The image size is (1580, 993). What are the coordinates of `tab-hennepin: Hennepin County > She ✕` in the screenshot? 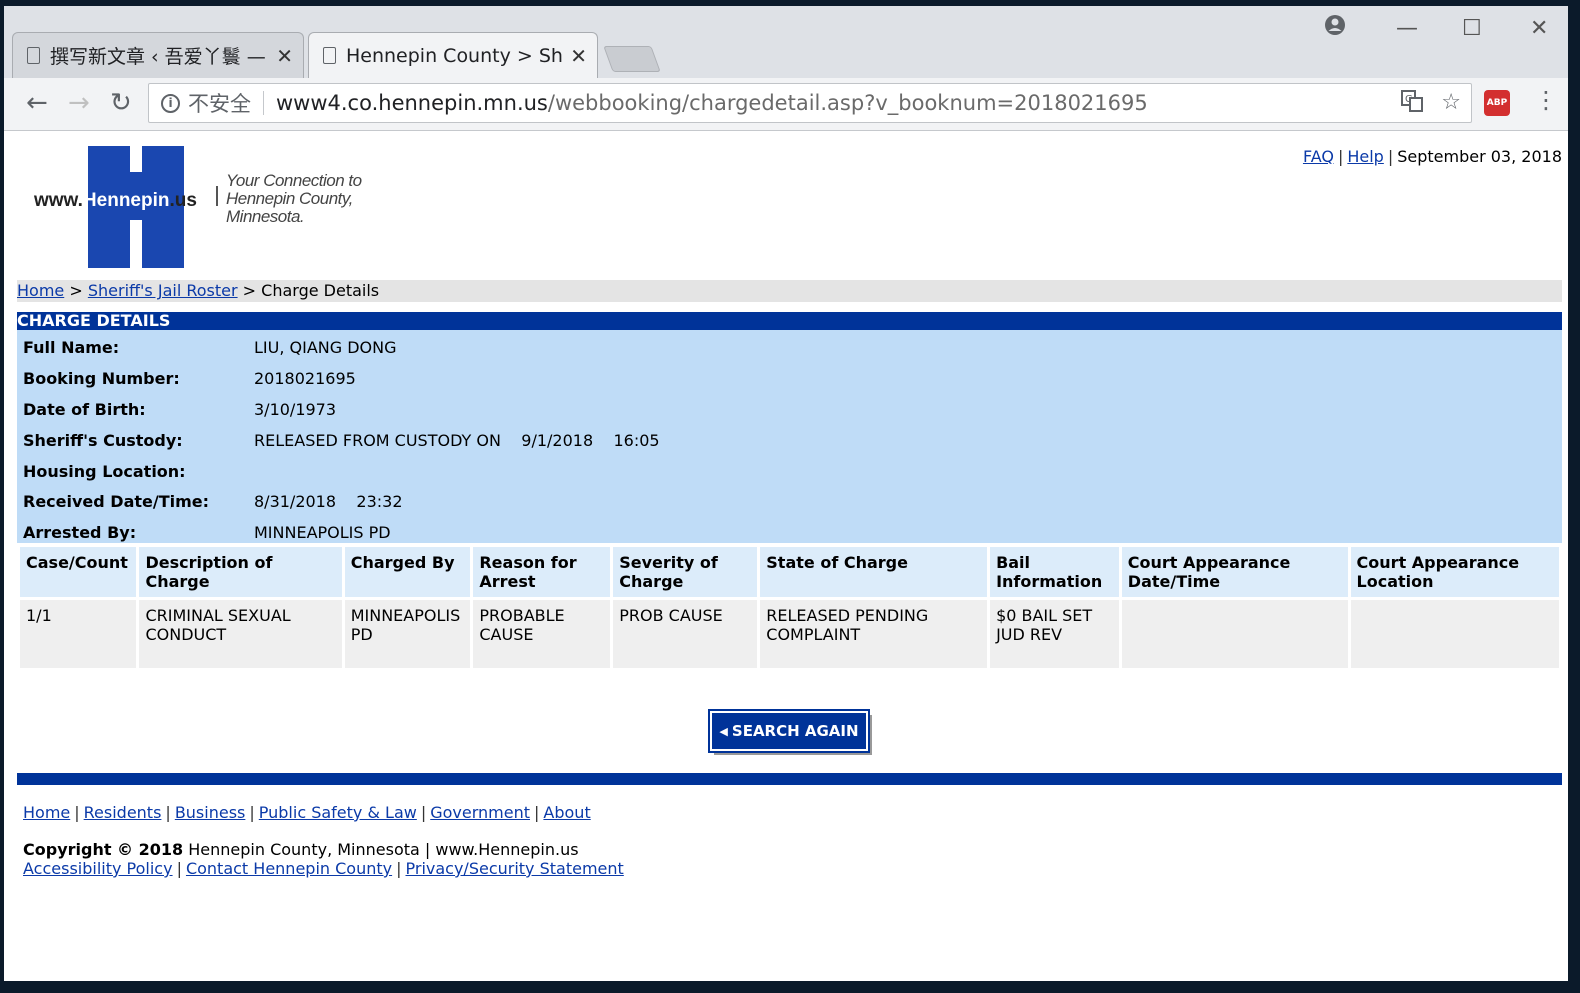 It's located at (453, 55).